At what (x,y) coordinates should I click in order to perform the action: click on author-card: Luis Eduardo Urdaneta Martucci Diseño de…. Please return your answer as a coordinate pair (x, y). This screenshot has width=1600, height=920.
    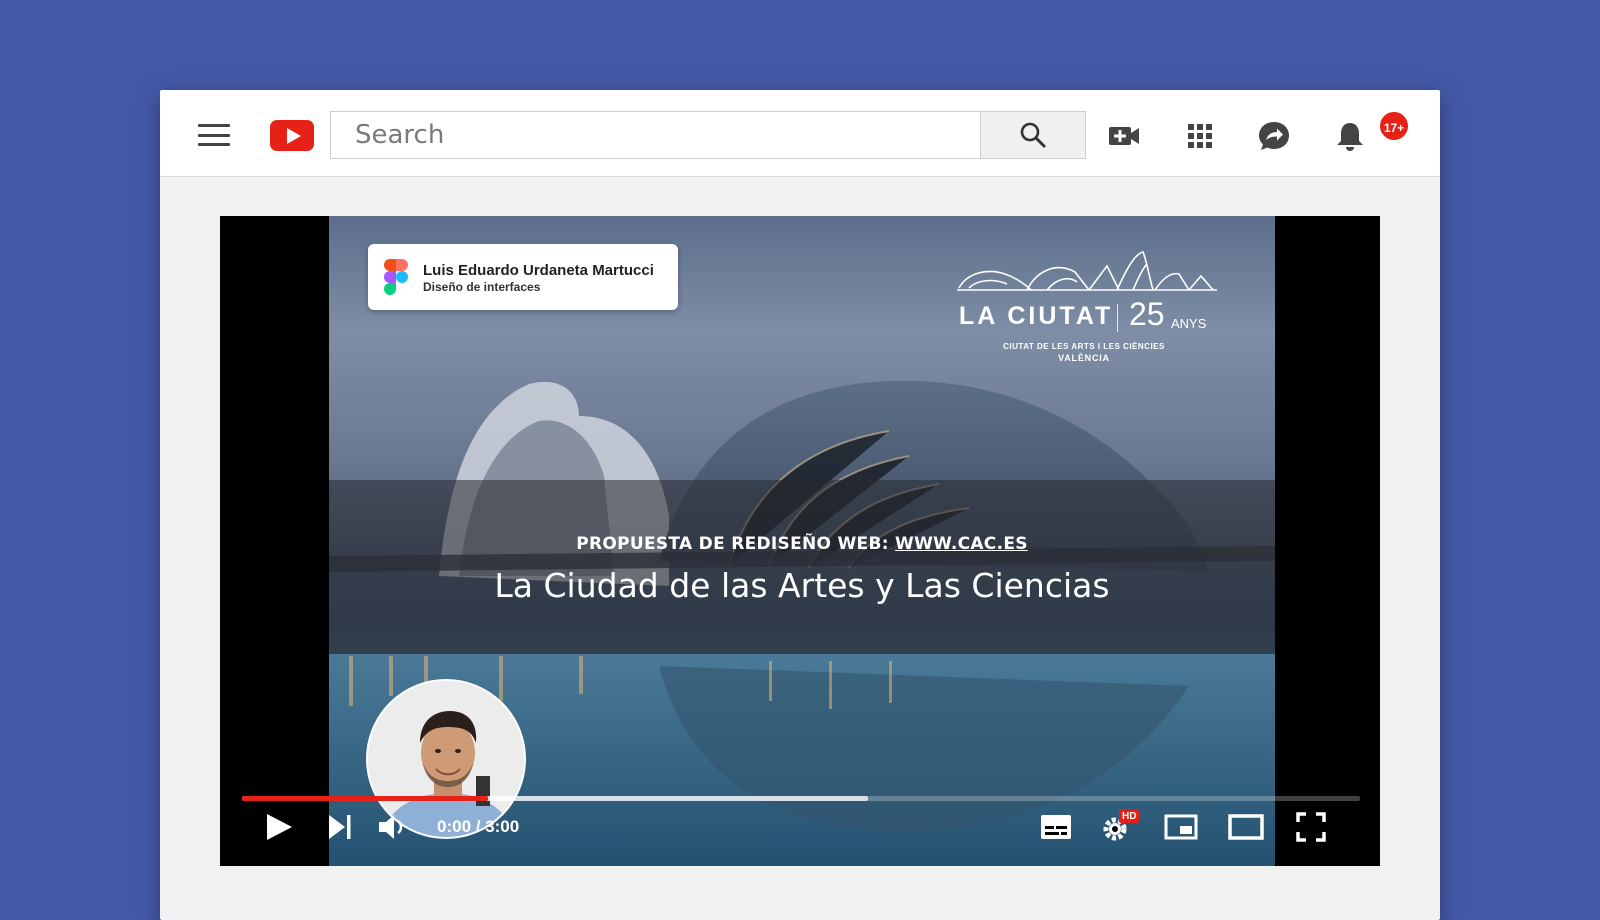
    Looking at the image, I should click on (523, 277).